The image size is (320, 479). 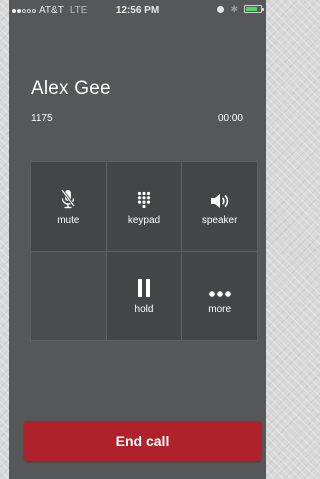 I want to click on status-bar: AT&T LTE 12:56 PM ✱, so click(x=137, y=11).